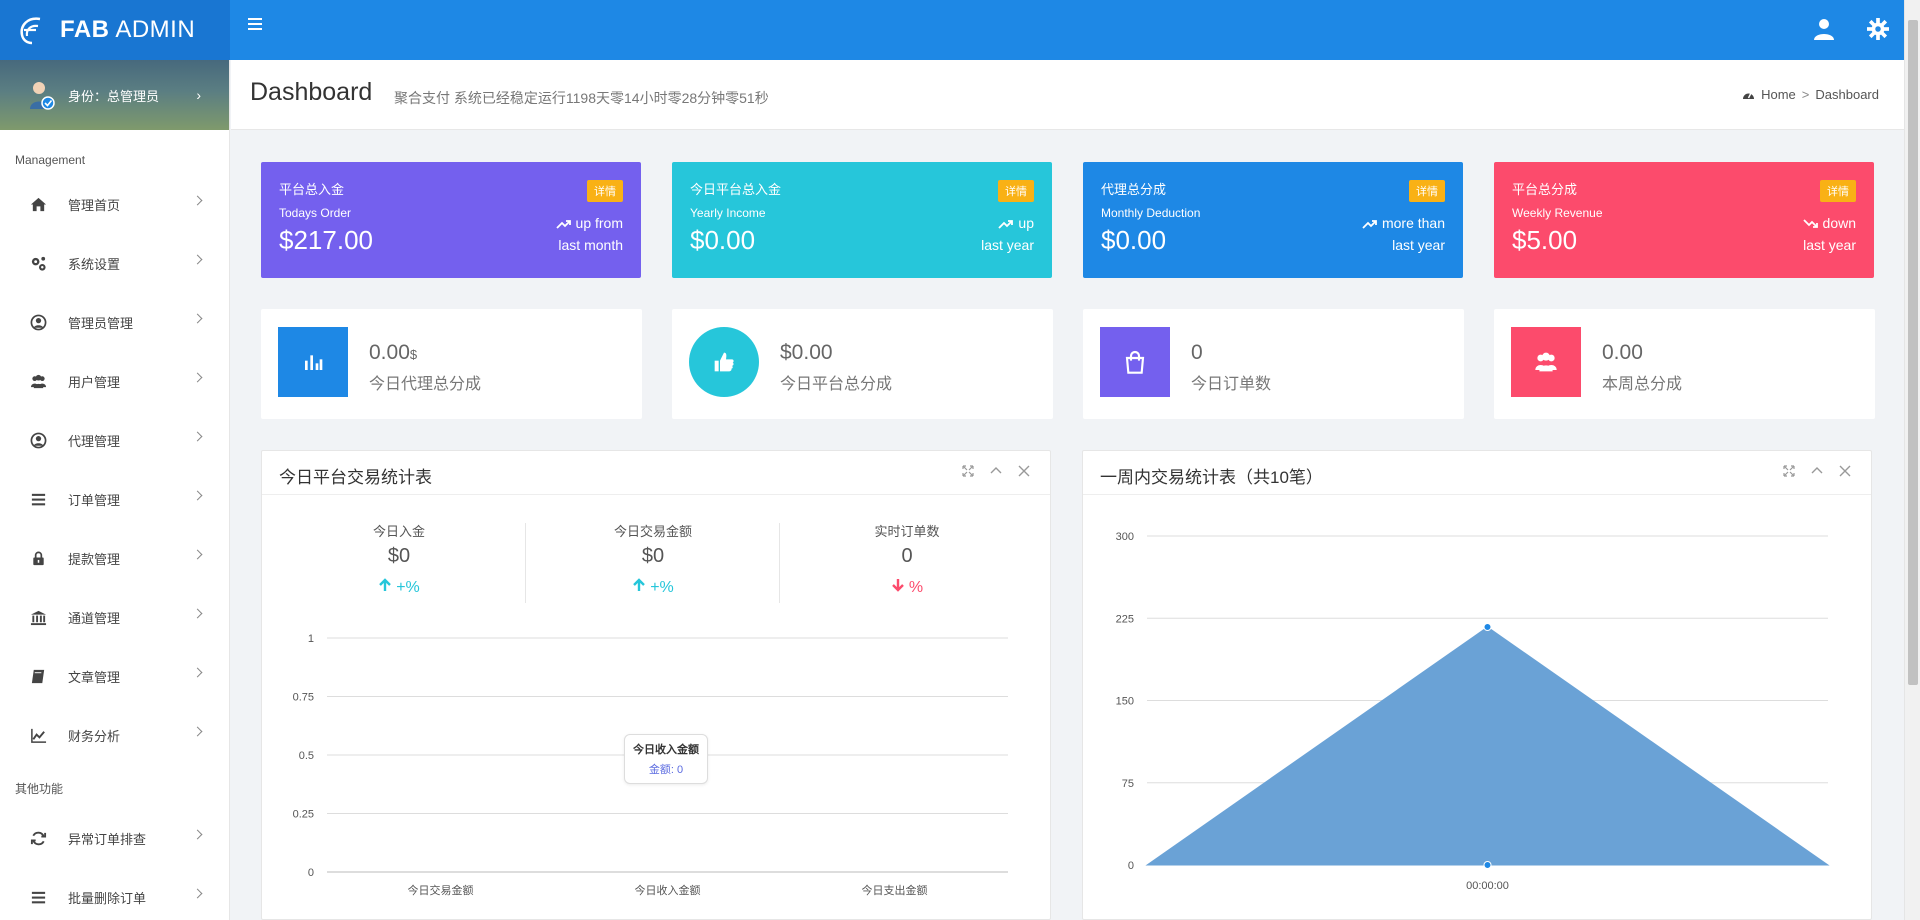 The image size is (1920, 920). Describe the element at coordinates (38, 618) in the screenshot. I see `bank-icon` at that location.